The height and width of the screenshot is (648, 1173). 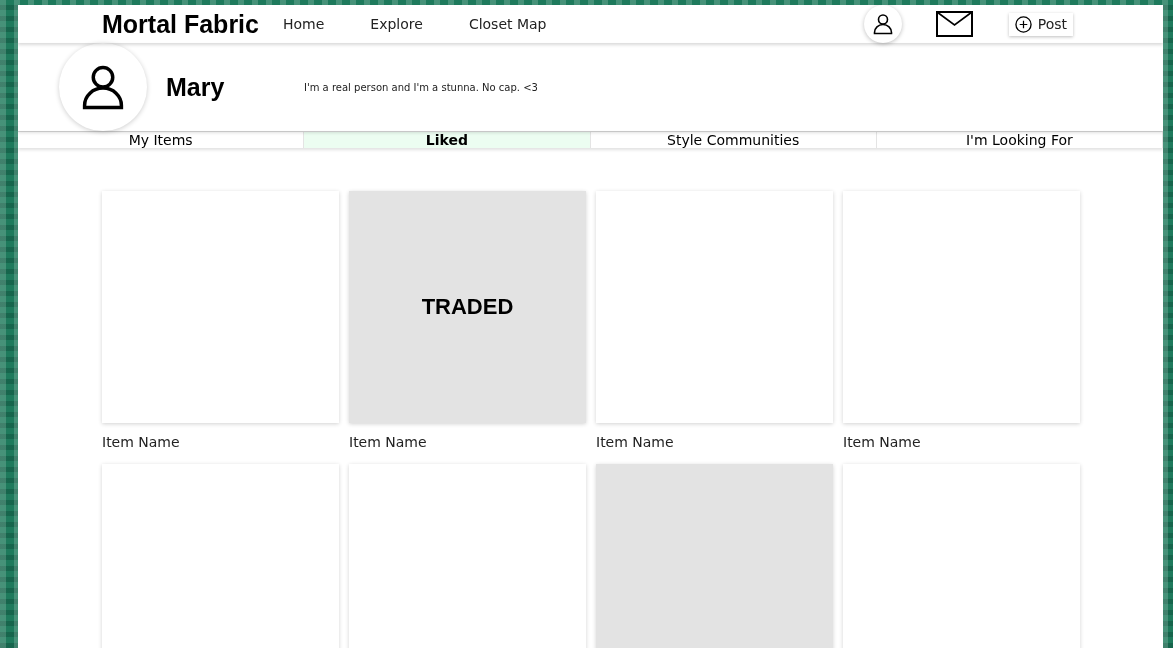 What do you see at coordinates (396, 24) in the screenshot?
I see `nav-link: Explore` at bounding box center [396, 24].